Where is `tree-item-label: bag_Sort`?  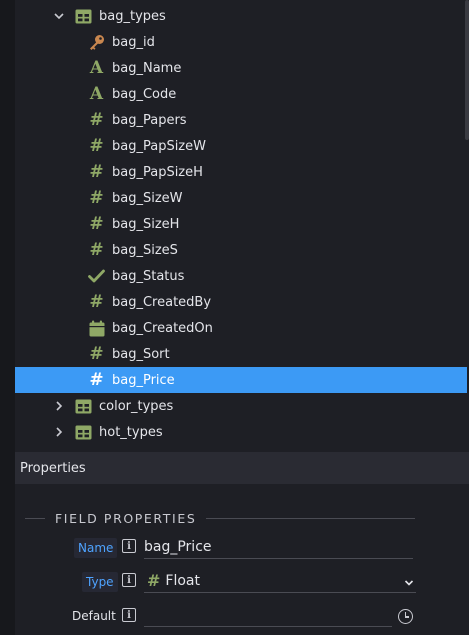
tree-item-label: bag_Sort is located at coordinates (141, 354).